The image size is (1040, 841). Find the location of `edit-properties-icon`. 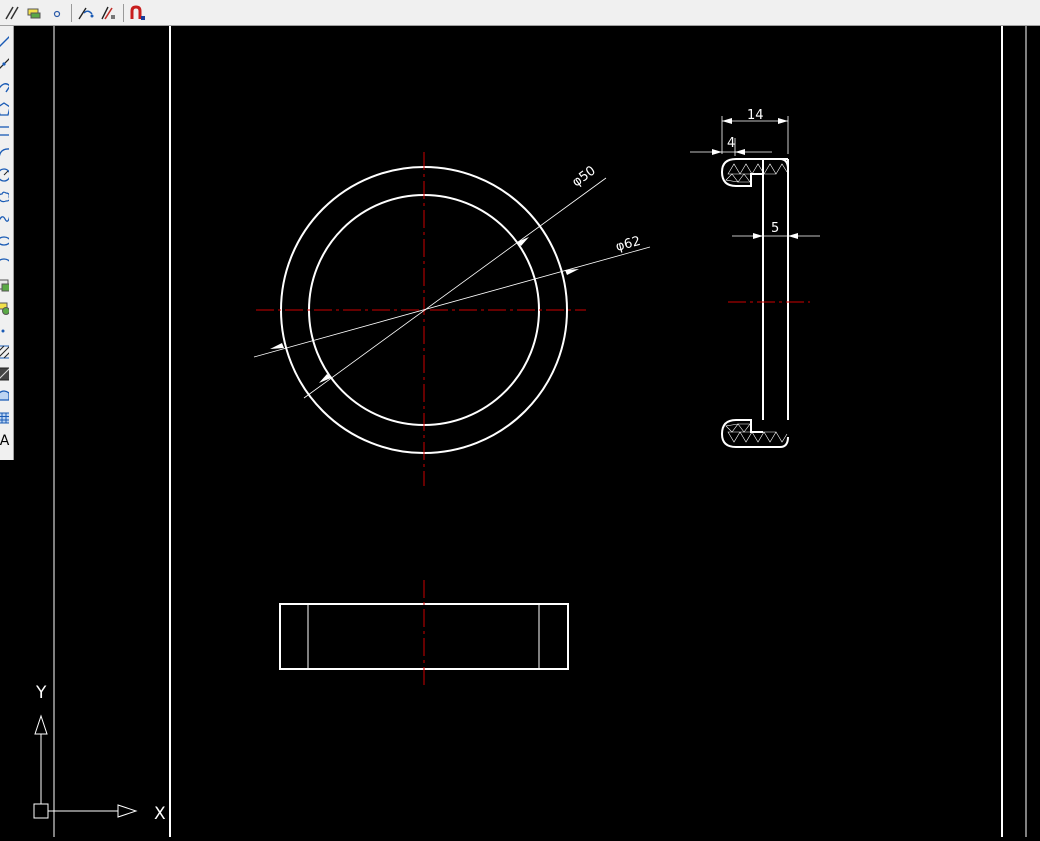

edit-properties-icon is located at coordinates (108, 13).